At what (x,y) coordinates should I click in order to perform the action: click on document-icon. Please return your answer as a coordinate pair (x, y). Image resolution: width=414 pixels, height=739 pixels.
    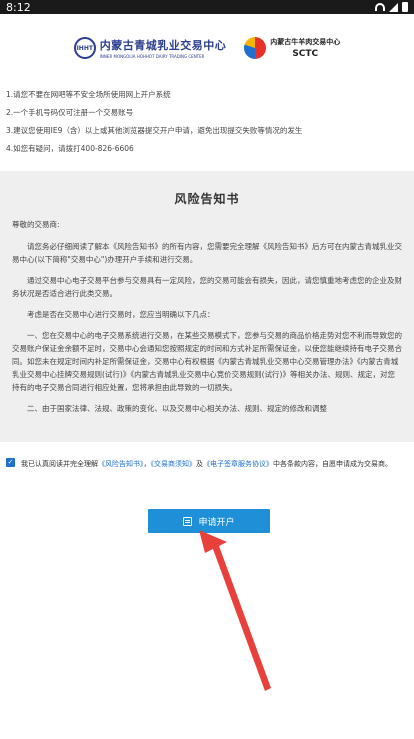
    Looking at the image, I should click on (188, 521).